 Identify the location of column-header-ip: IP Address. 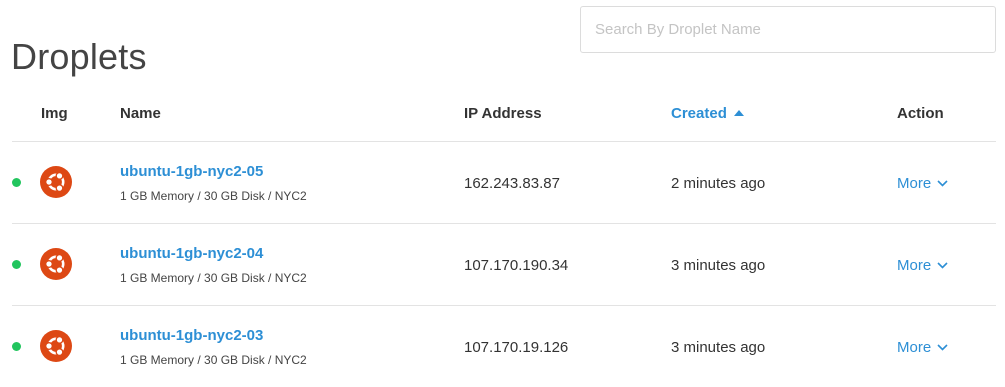
(503, 113).